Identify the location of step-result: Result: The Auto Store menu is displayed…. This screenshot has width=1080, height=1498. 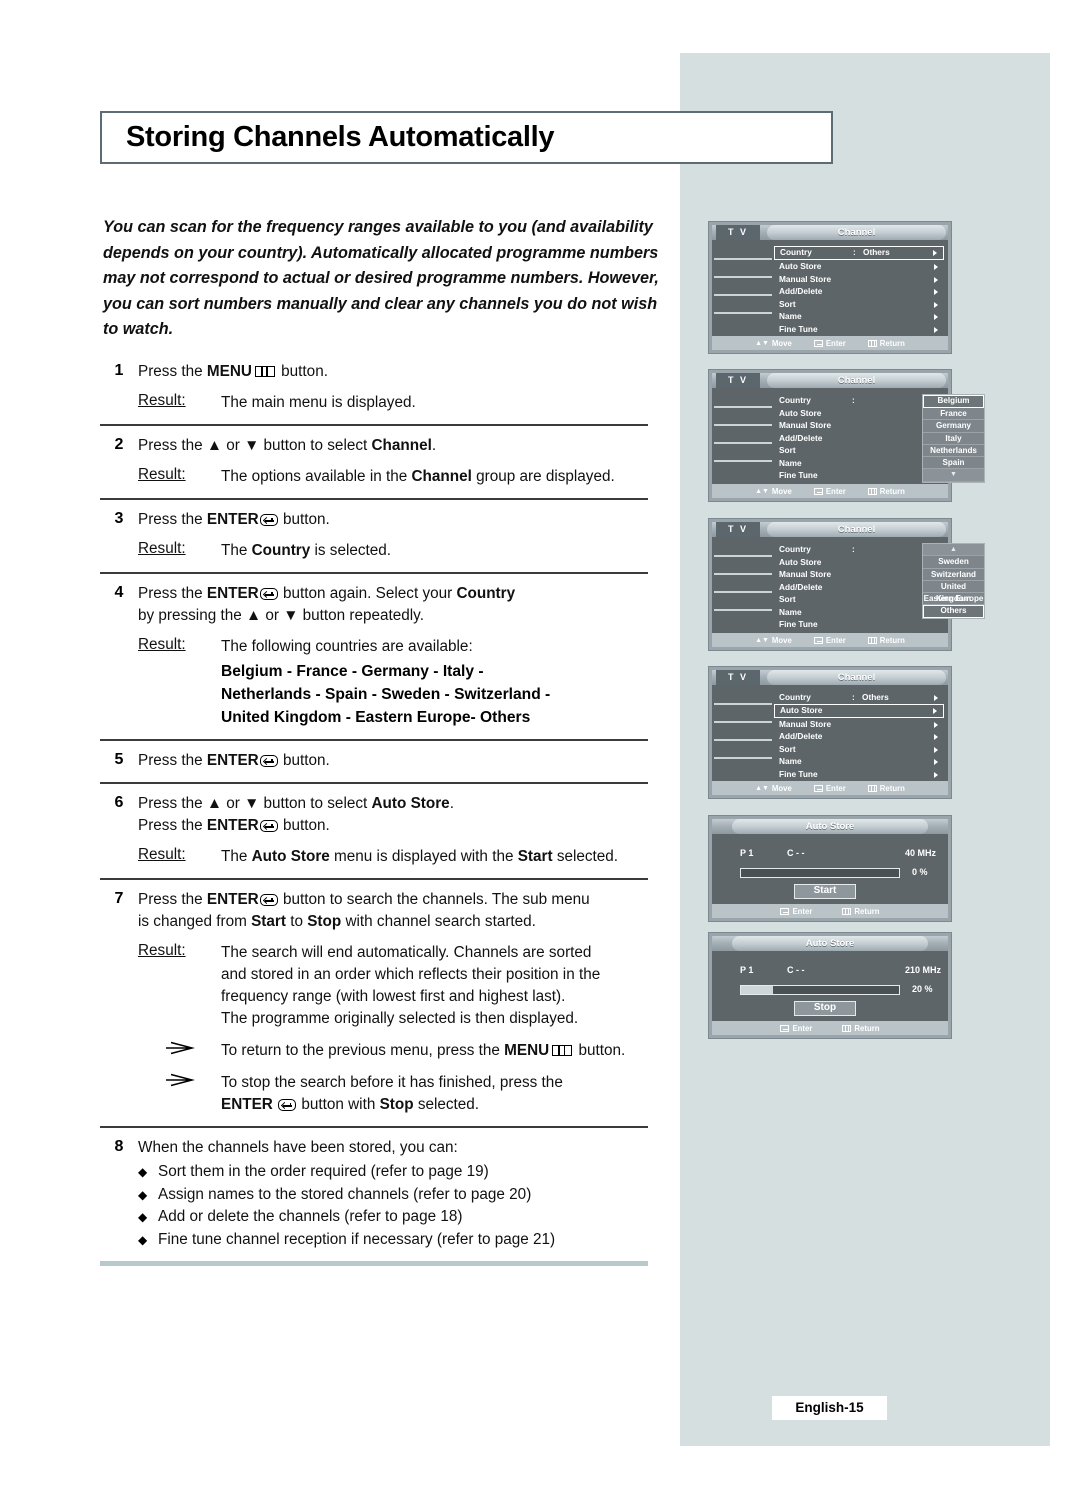
(393, 857).